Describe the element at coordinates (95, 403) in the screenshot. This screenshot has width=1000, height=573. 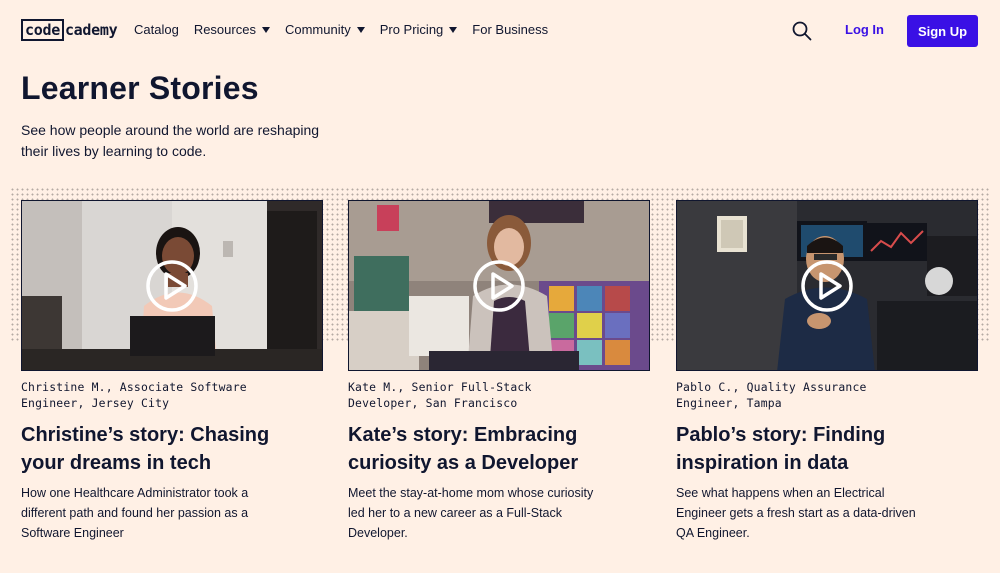
I see `story-meta-line: Engineer, Jersey City` at that location.